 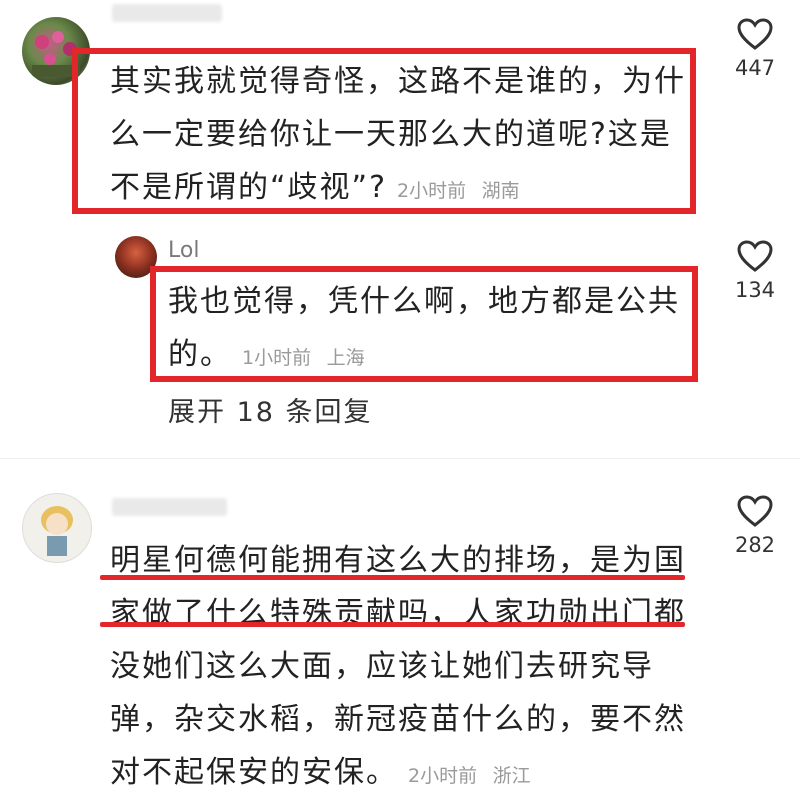 What do you see at coordinates (511, 776) in the screenshot?
I see `comment-location: 浙江` at bounding box center [511, 776].